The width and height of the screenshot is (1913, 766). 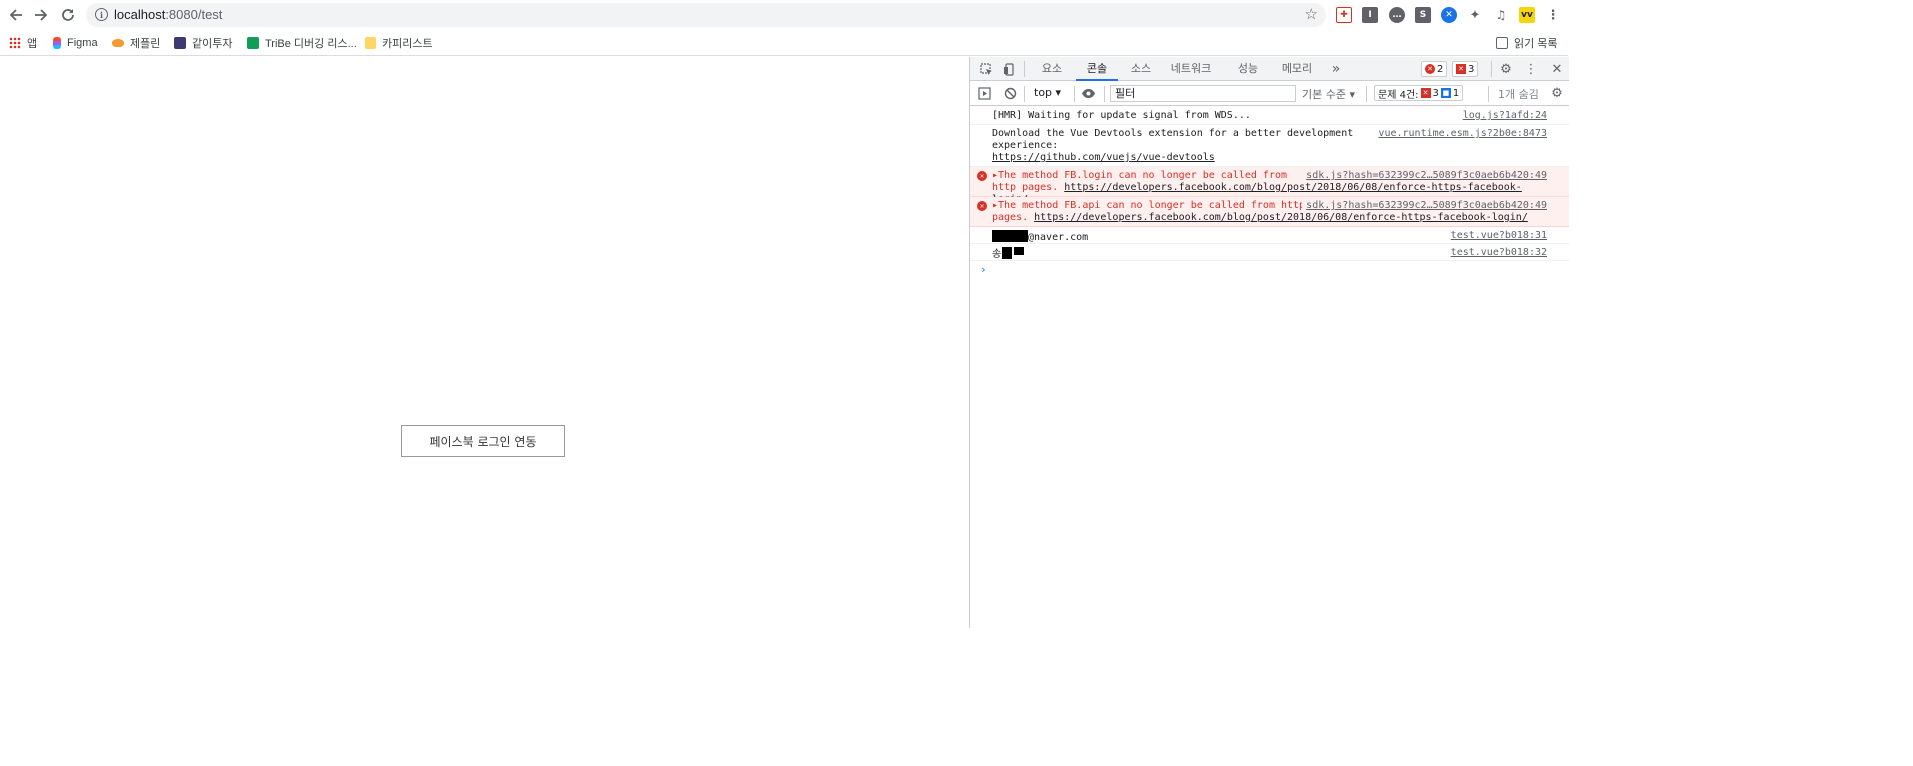 What do you see at coordinates (1370, 15) in the screenshot?
I see `extension-i-icon: I` at bounding box center [1370, 15].